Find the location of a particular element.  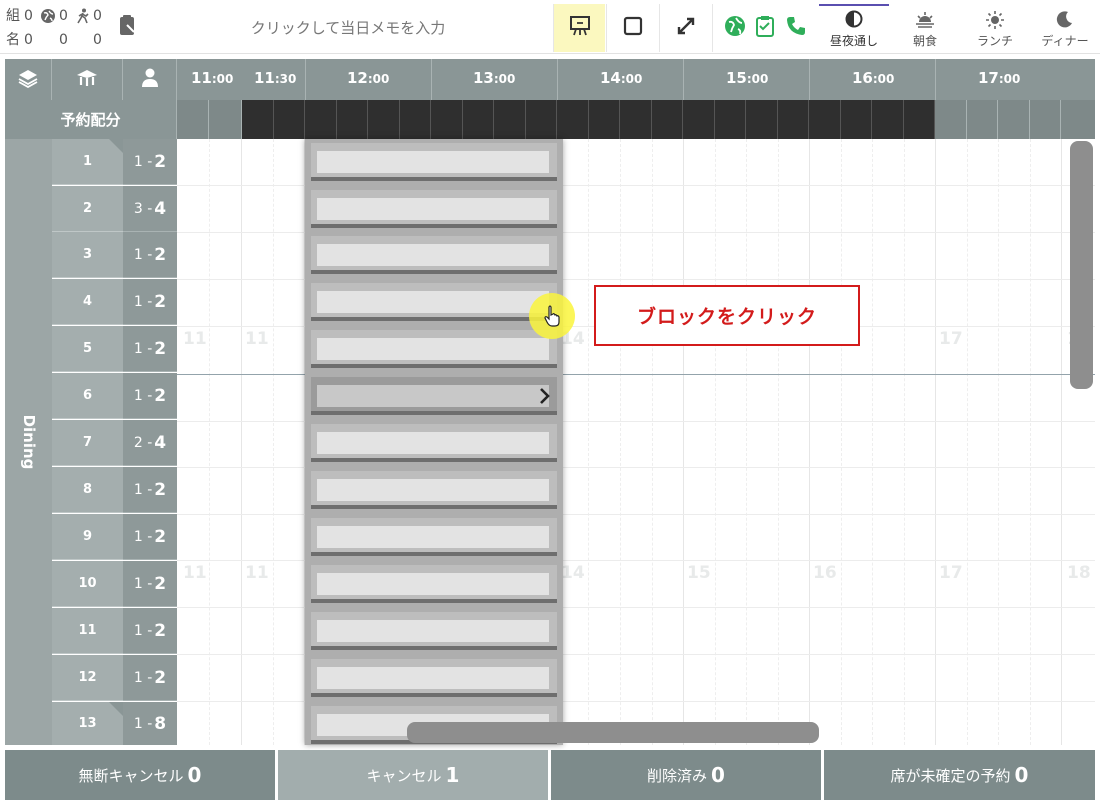

table-number: 6 is located at coordinates (87, 396).